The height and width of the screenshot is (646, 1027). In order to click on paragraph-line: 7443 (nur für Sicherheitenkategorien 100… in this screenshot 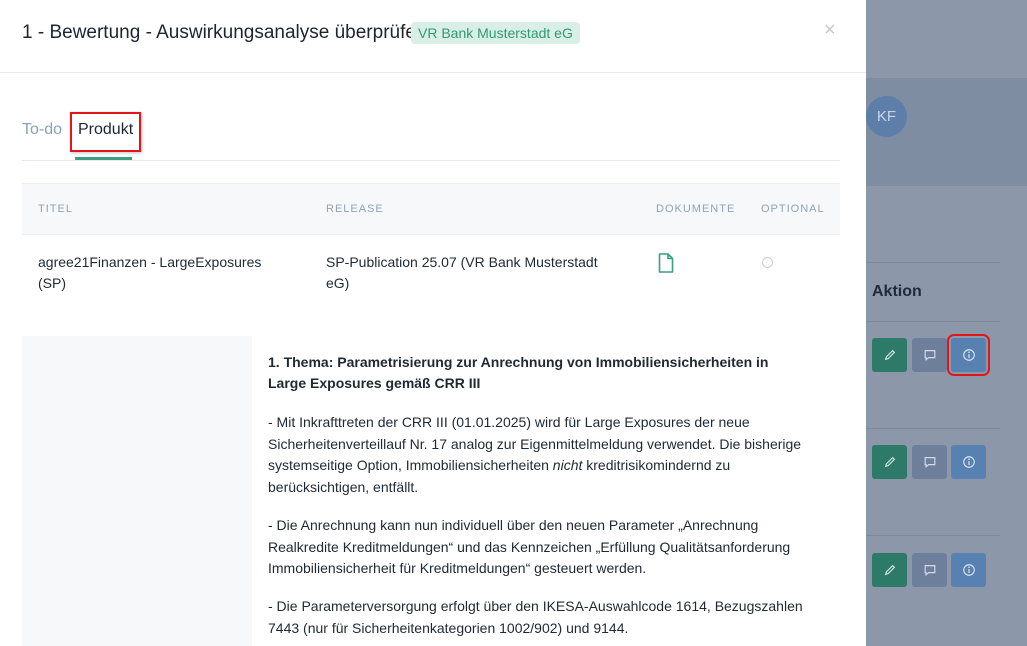, I will do `click(448, 627)`.